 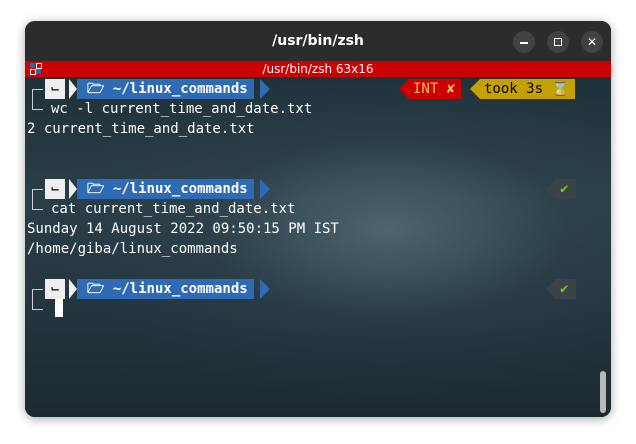 I want to click on maximize-icon, so click(x=558, y=42).